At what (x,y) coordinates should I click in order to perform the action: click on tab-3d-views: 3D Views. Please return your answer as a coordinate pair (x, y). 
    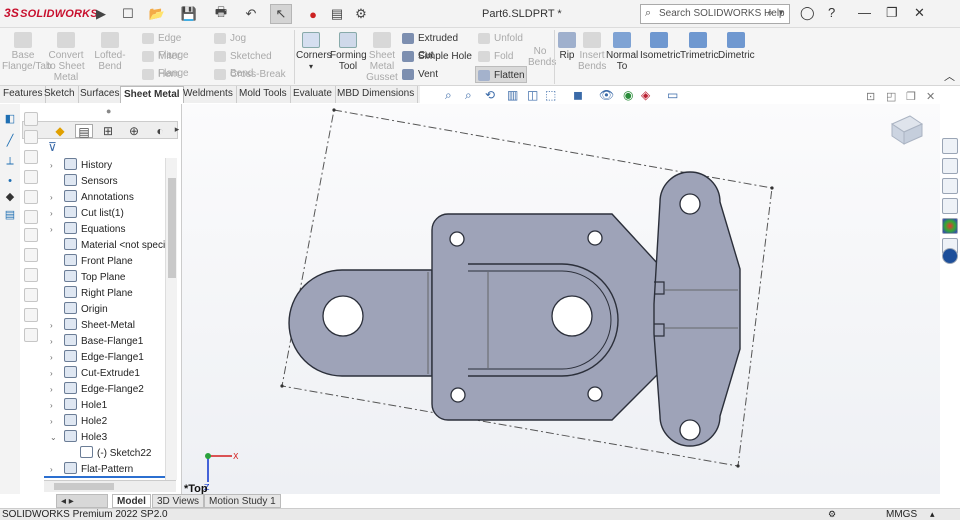
    Looking at the image, I should click on (178, 501).